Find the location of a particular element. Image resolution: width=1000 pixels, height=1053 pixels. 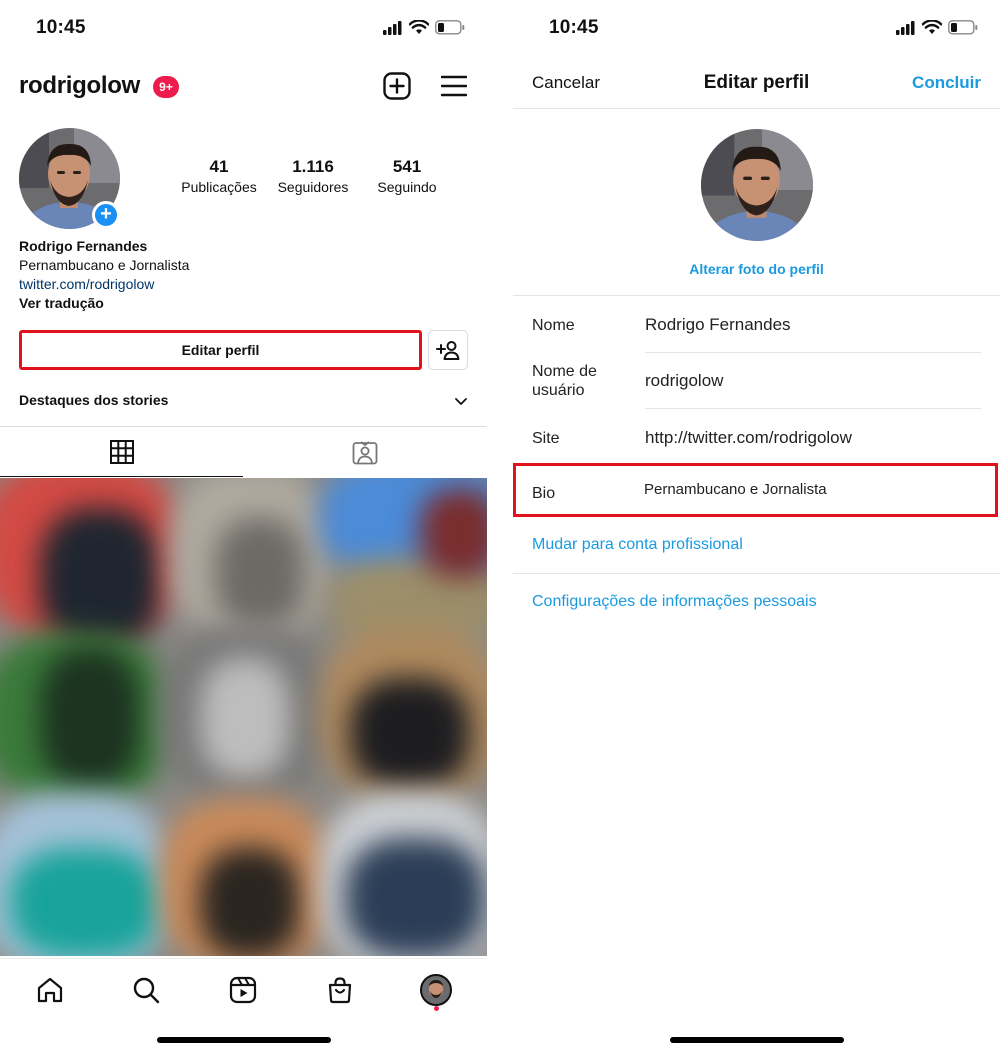

profile-avatar-icon is located at coordinates (436, 990).